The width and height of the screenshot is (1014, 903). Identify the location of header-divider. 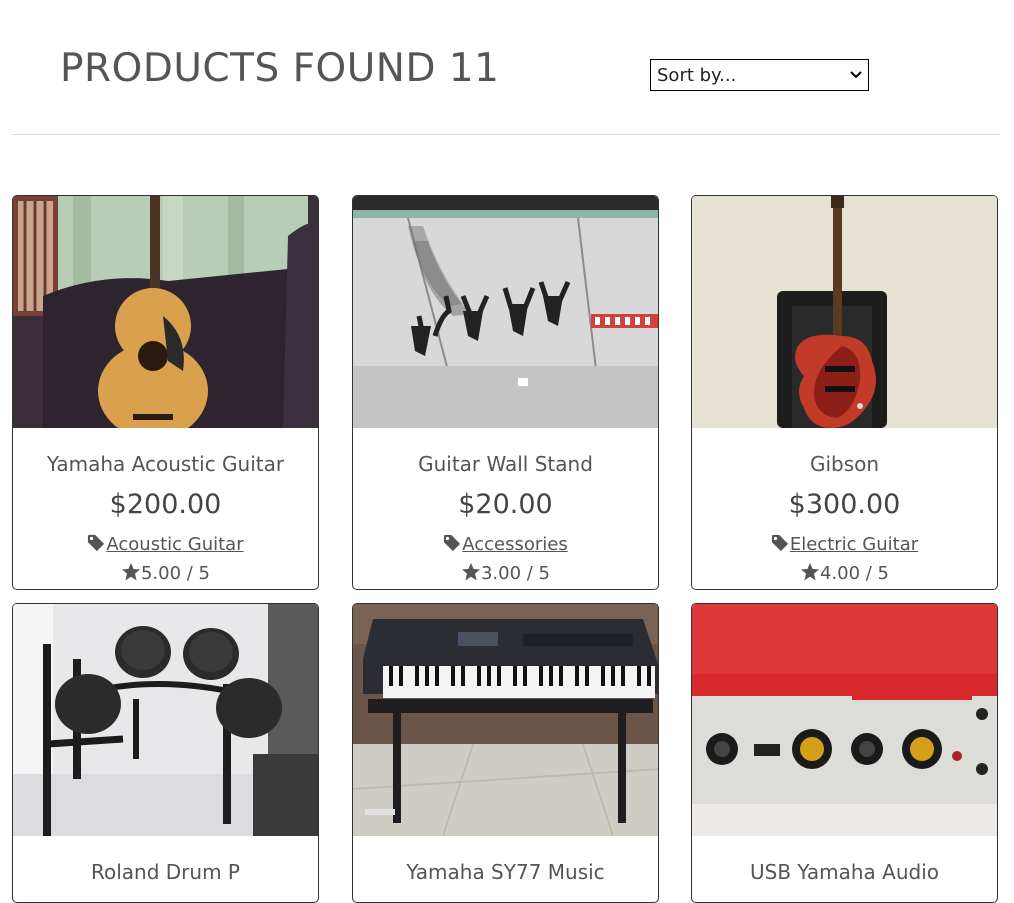
(506, 134).